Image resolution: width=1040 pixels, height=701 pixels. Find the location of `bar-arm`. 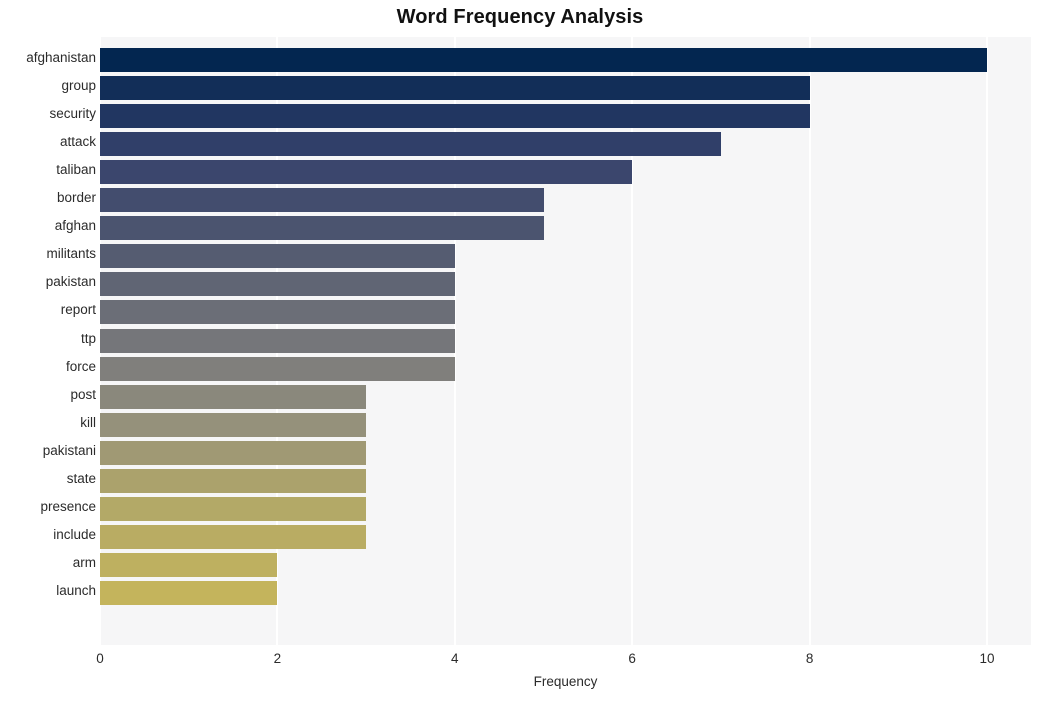

bar-arm is located at coordinates (189, 564).